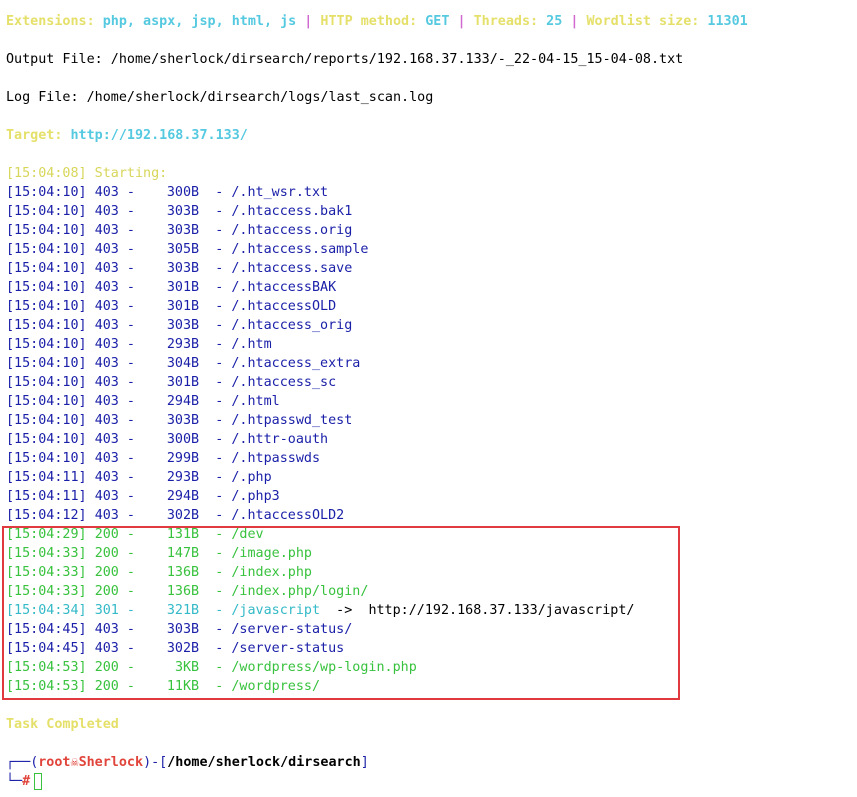 The height and width of the screenshot is (797, 857). Describe the element at coordinates (139, 344) in the screenshot. I see `result-row: [15:04:10] 403 - 293B - /.htm` at that location.